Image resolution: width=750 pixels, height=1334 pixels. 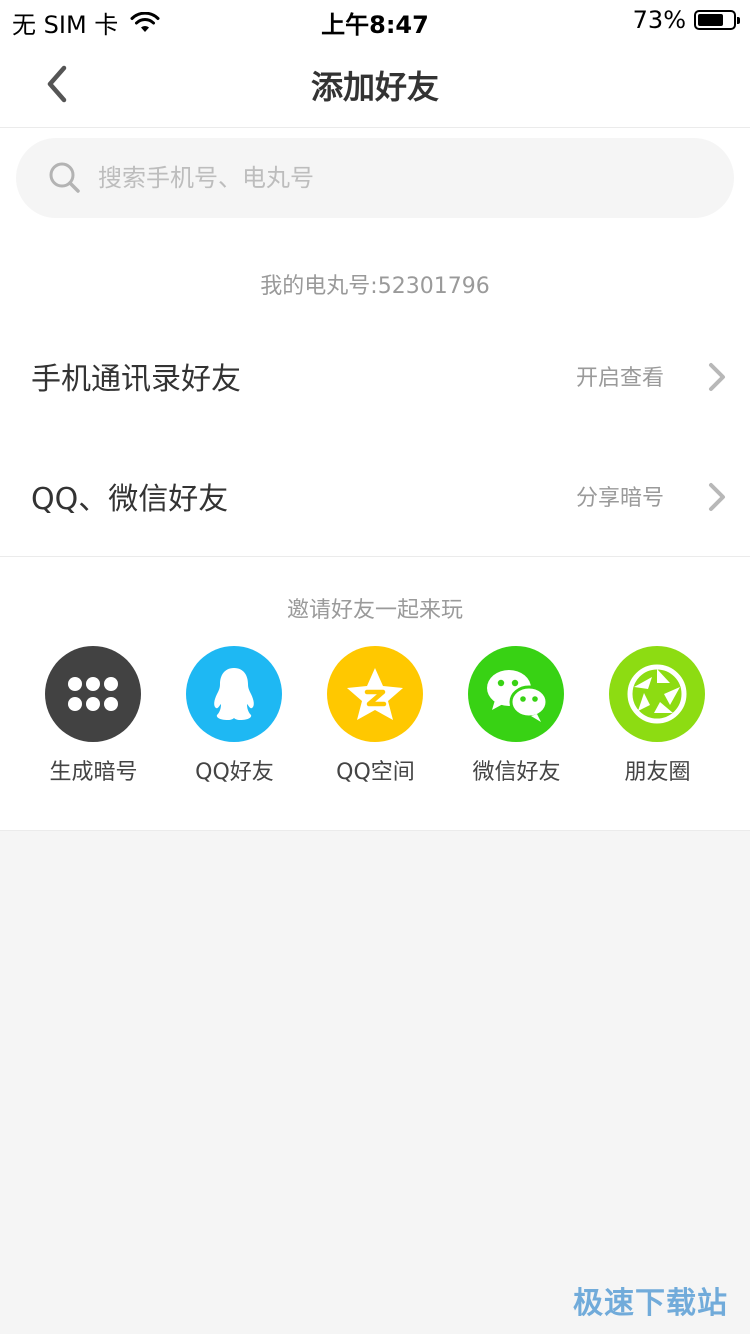 I want to click on share-label: 微信好友, so click(x=516, y=772).